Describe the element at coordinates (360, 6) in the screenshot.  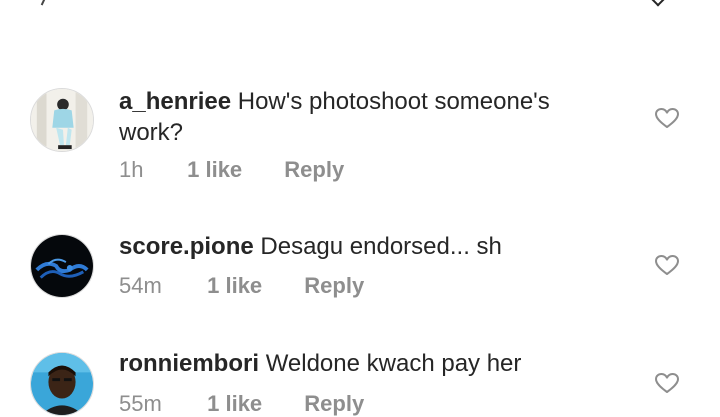
I see `previous-comment-fragment` at that location.